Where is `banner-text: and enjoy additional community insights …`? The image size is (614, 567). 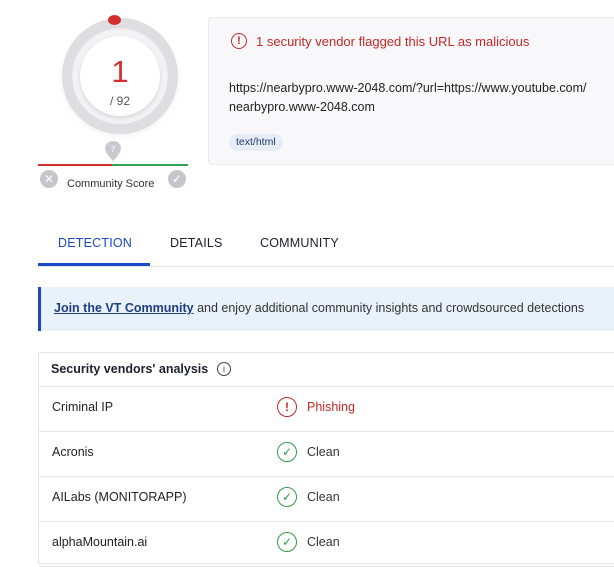 banner-text: and enjoy additional community insights … is located at coordinates (389, 308).